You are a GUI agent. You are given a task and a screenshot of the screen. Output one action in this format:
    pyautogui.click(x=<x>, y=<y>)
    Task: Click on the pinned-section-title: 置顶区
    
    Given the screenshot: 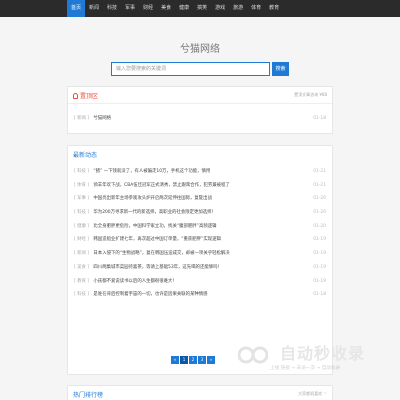 What is the action you would take?
    pyautogui.click(x=85, y=95)
    